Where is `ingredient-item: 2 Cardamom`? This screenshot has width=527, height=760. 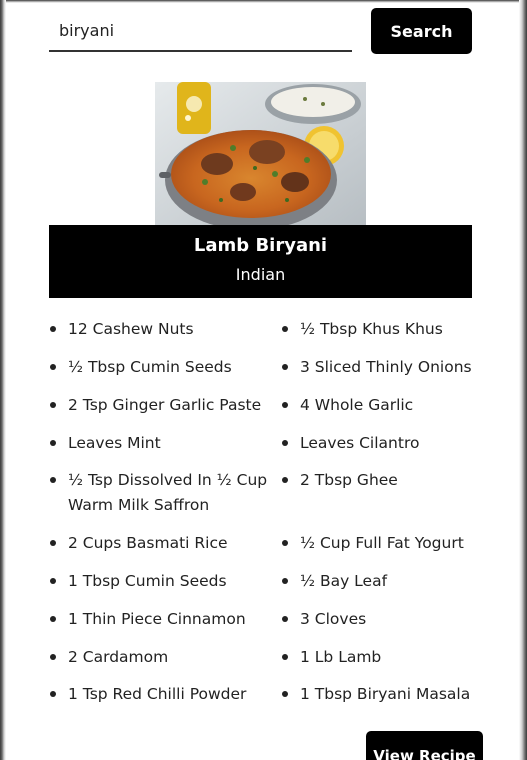 ingredient-item: 2 Cardamom is located at coordinates (161, 657).